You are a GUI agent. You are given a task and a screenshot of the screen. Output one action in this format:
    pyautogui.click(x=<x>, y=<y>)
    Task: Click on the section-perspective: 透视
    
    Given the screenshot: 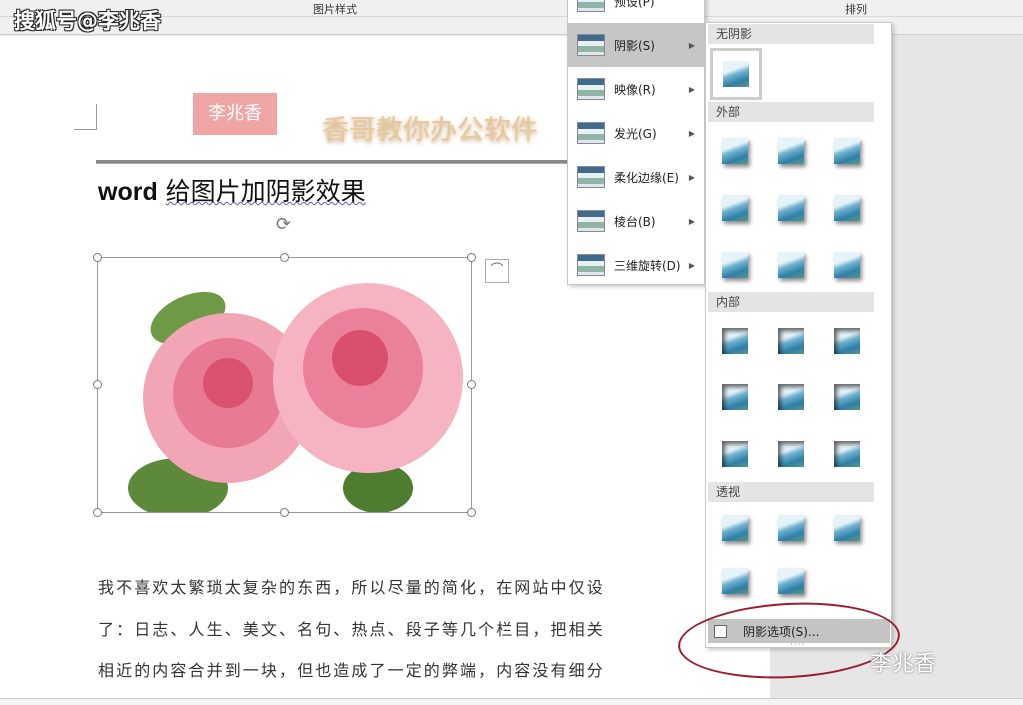 What is the action you would take?
    pyautogui.click(x=791, y=492)
    